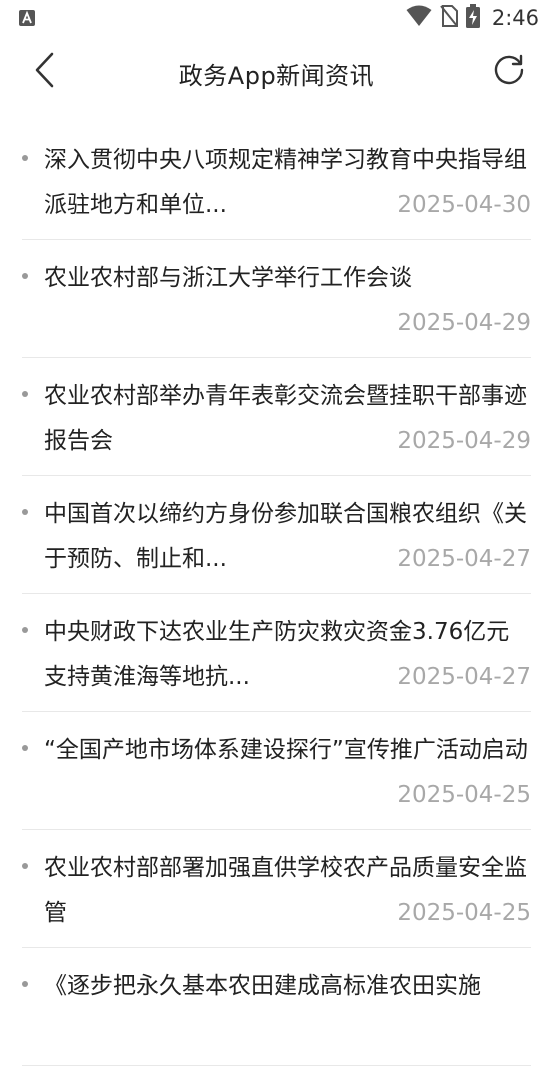 This screenshot has width=553, height=1066. Describe the element at coordinates (515, 18) in the screenshot. I see `status-time: 2:46` at that location.